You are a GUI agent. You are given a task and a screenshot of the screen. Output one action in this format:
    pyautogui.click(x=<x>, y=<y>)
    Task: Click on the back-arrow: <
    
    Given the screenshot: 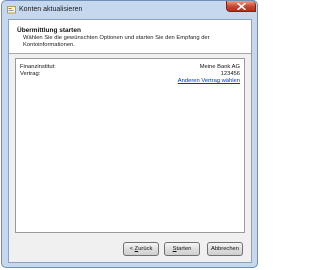 What is the action you would take?
    pyautogui.click(x=131, y=249)
    